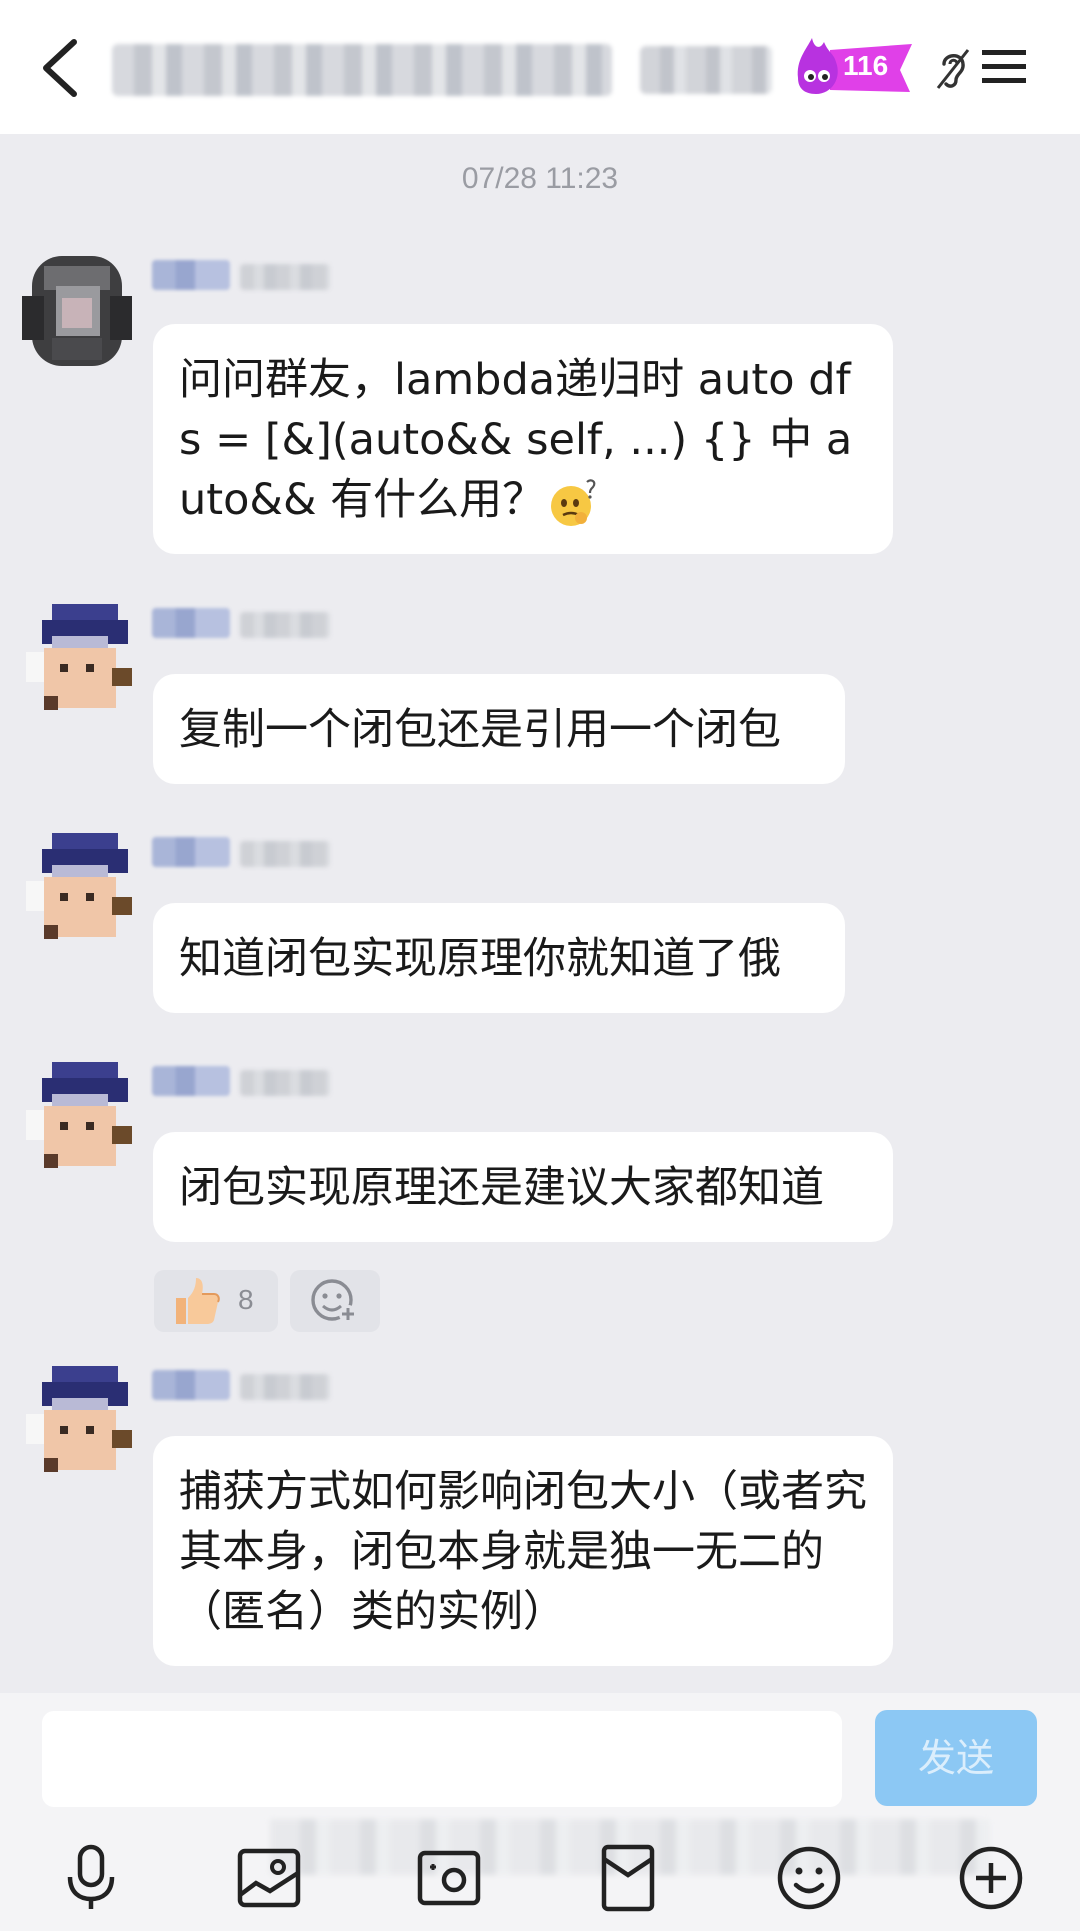 This screenshot has width=1080, height=1931. Describe the element at coordinates (953, 68) in the screenshot. I see `ear-icon` at that location.